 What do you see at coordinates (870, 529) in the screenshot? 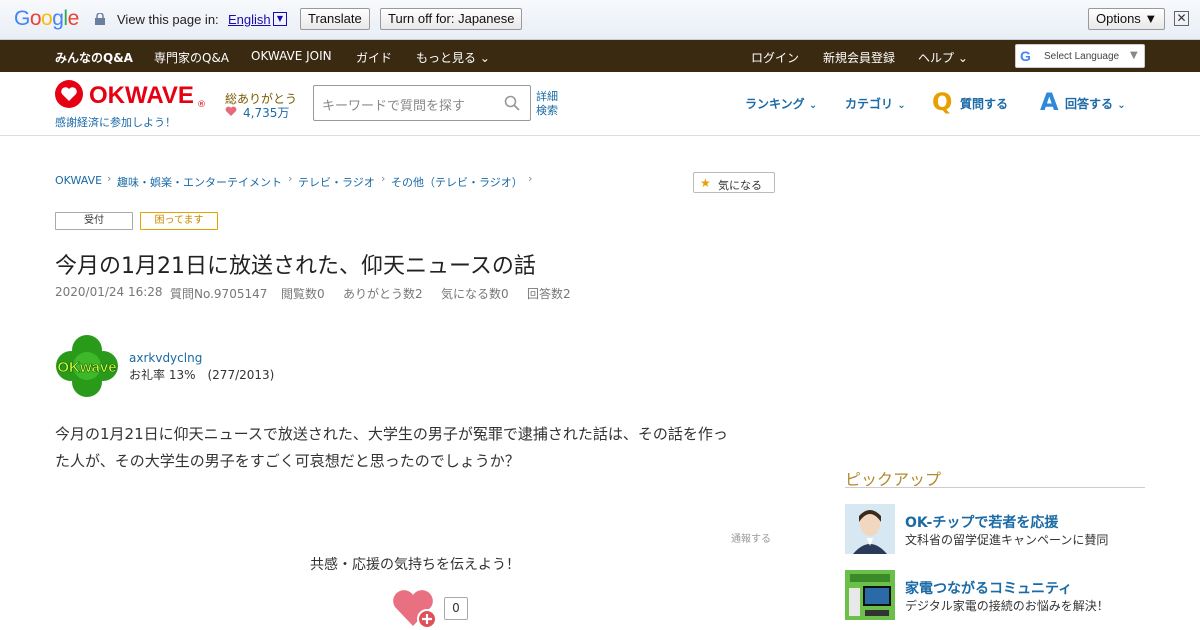
I see `pickup-thumbnail-student` at bounding box center [870, 529].